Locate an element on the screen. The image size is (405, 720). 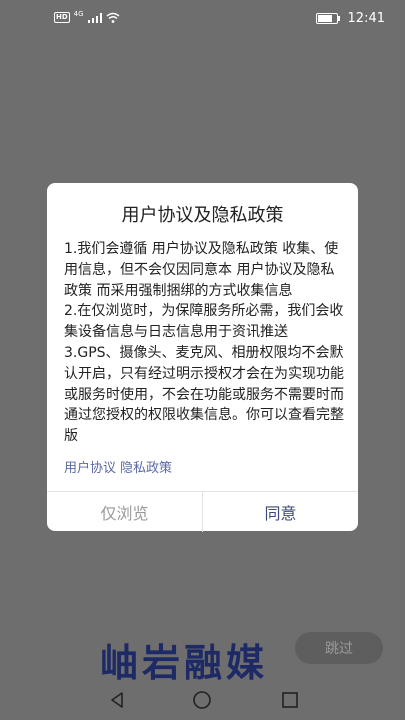
back-triangle-icon is located at coordinates (118, 700).